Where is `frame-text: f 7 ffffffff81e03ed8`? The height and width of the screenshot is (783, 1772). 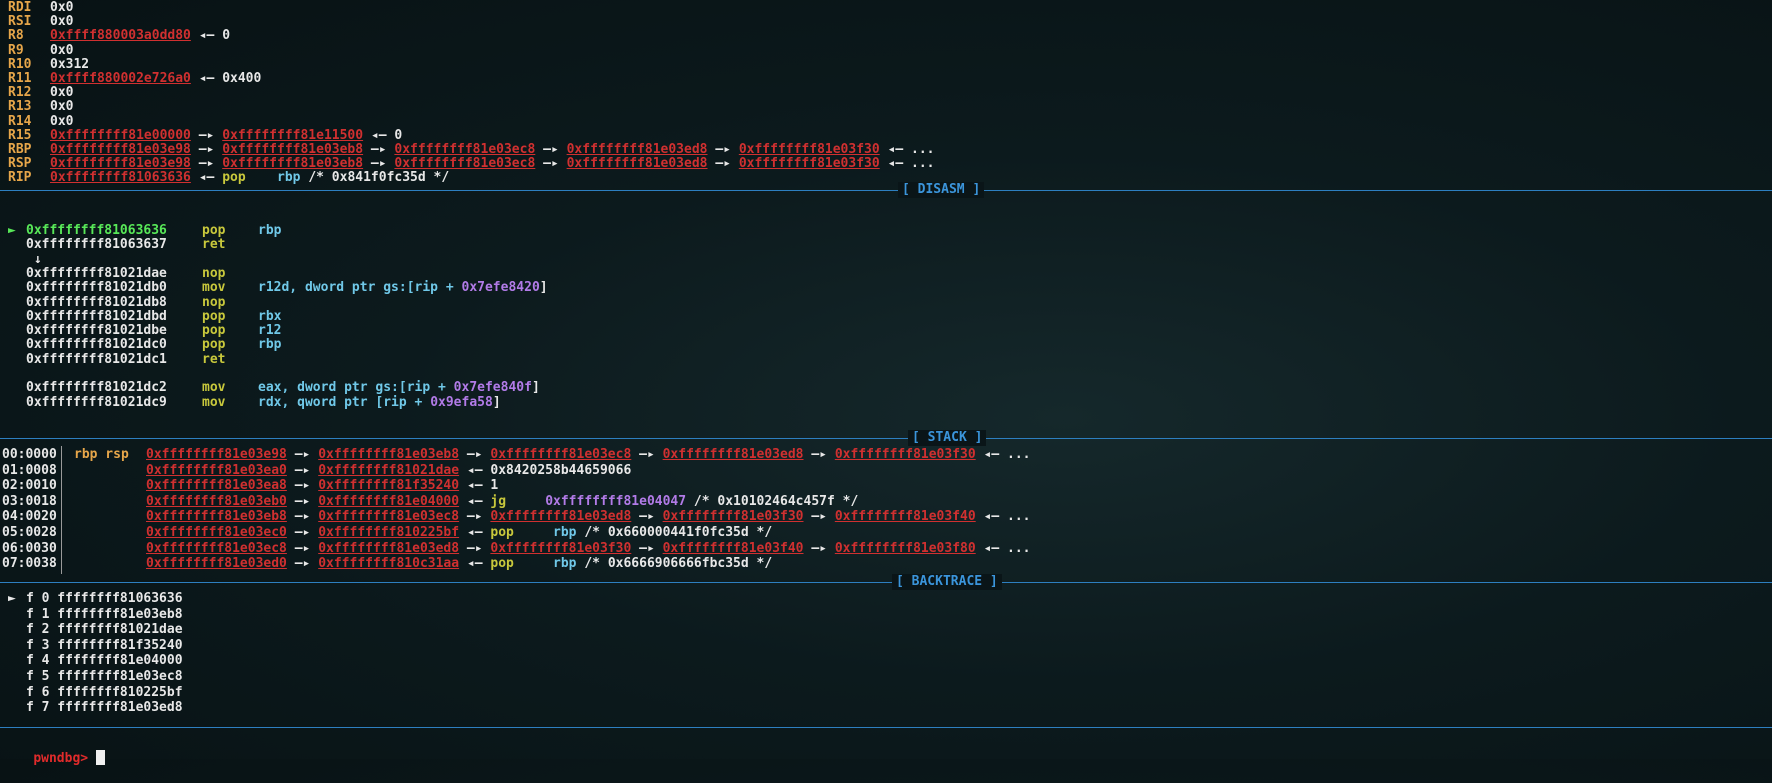 frame-text: f 7 ffffffff81e03ed8 is located at coordinates (104, 708).